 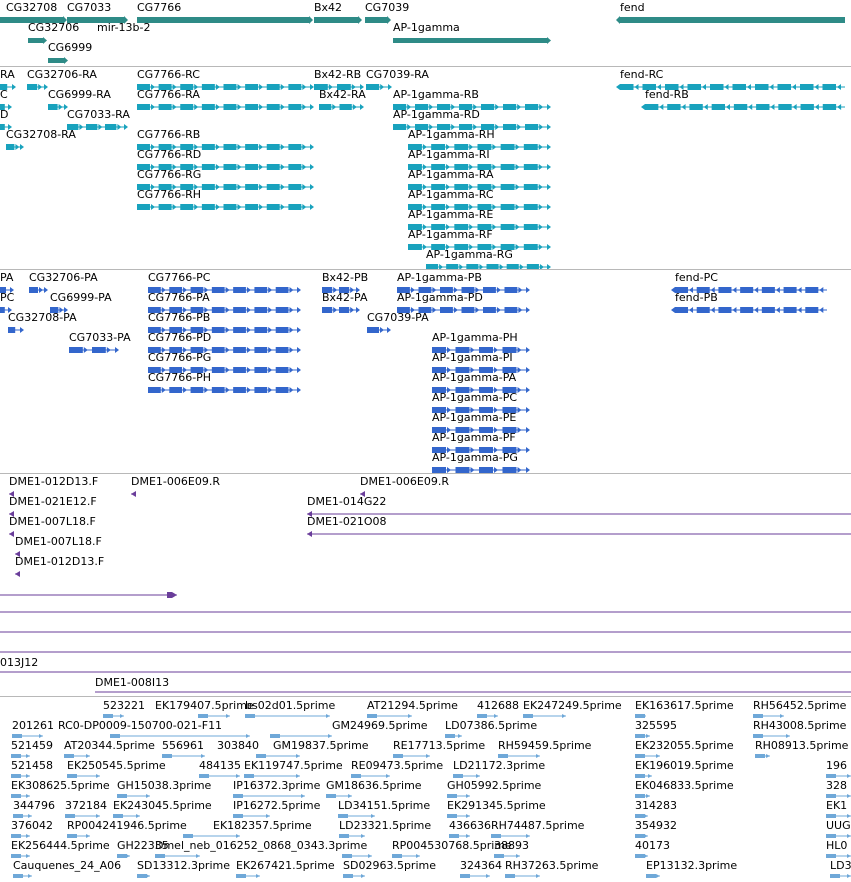 What do you see at coordinates (179, 338) in the screenshot?
I see `protein-label: CG7766-PD` at bounding box center [179, 338].